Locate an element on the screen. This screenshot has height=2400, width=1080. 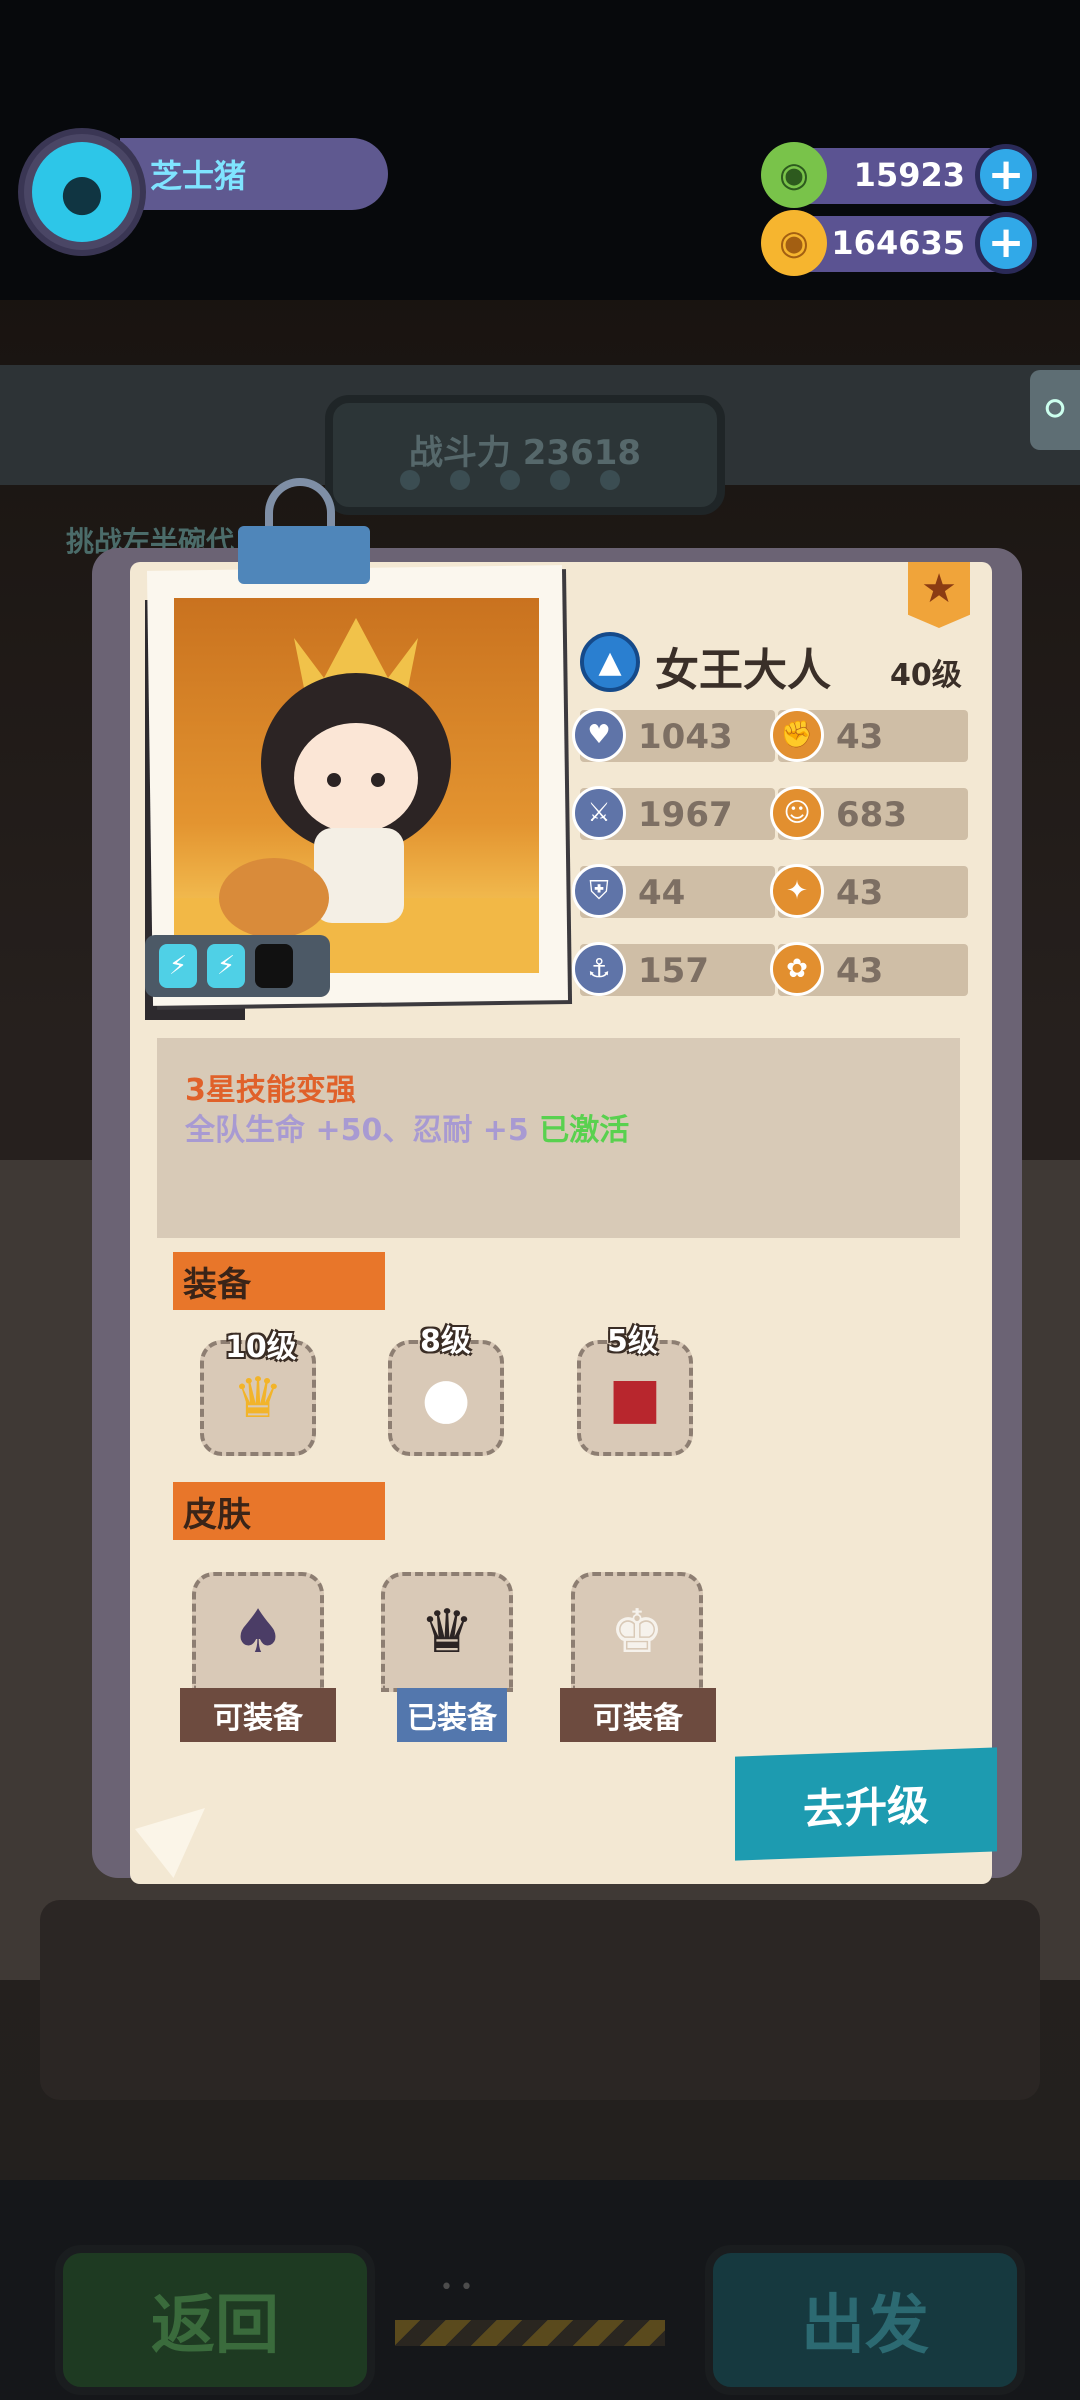
muscle-icon: ✦ is located at coordinates (797, 891).